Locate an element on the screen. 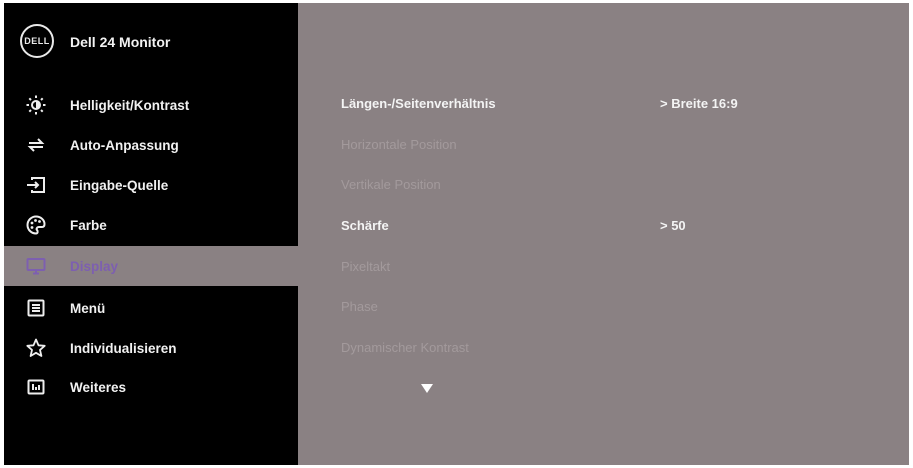 This screenshot has width=913, height=468. option-phase: Phase is located at coordinates (359, 306).